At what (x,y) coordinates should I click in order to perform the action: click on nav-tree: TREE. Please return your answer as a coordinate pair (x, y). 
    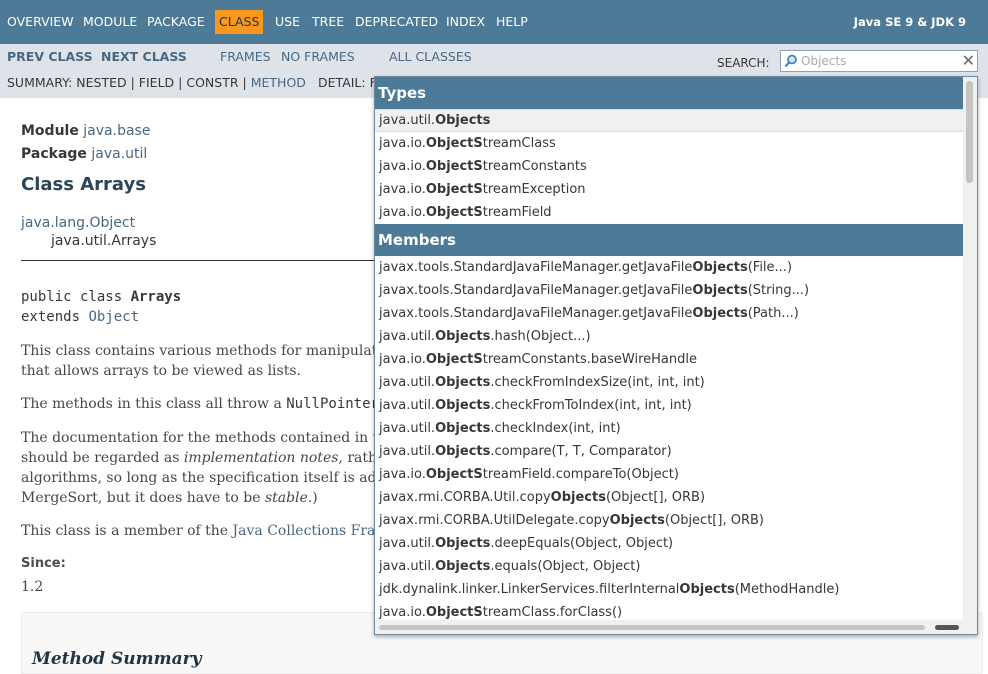
    Looking at the image, I should click on (328, 22).